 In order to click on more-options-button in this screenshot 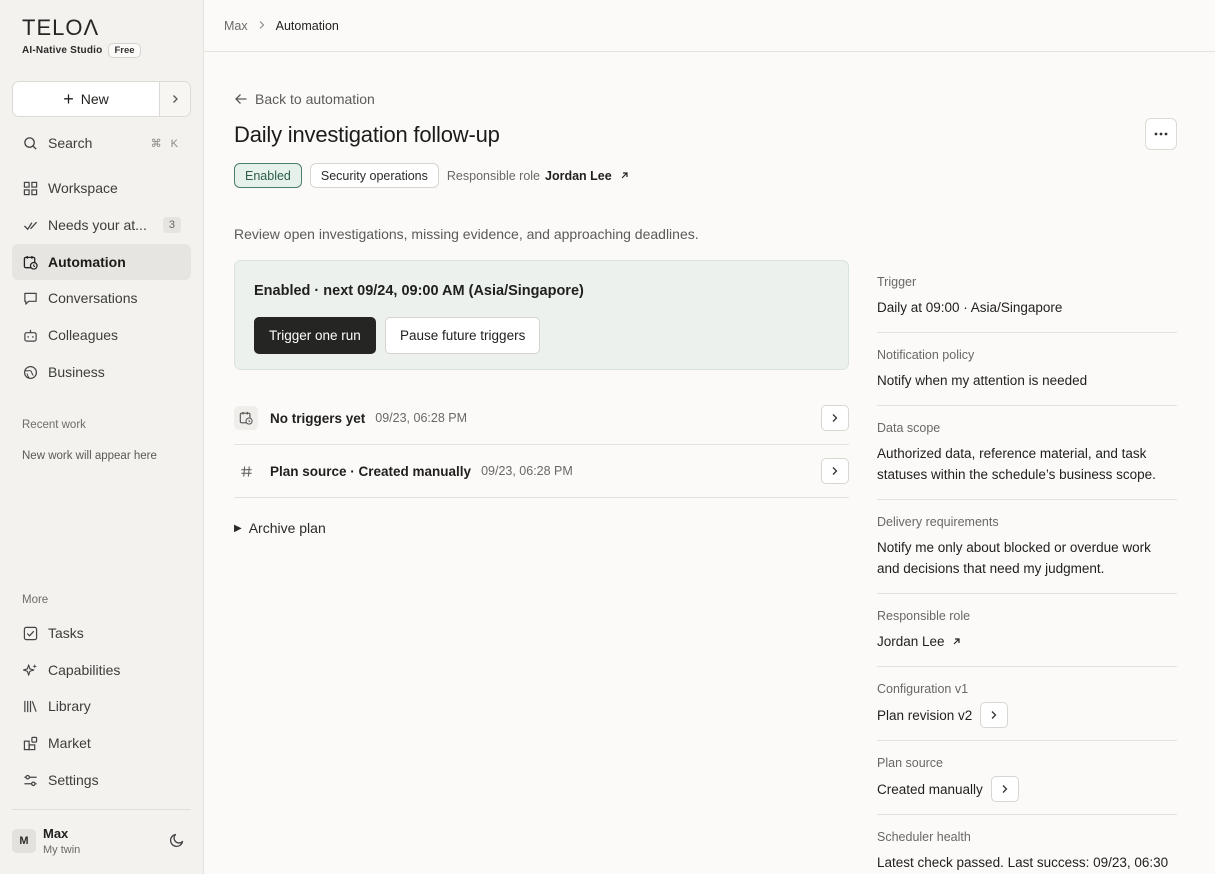, I will do `click(1161, 134)`.